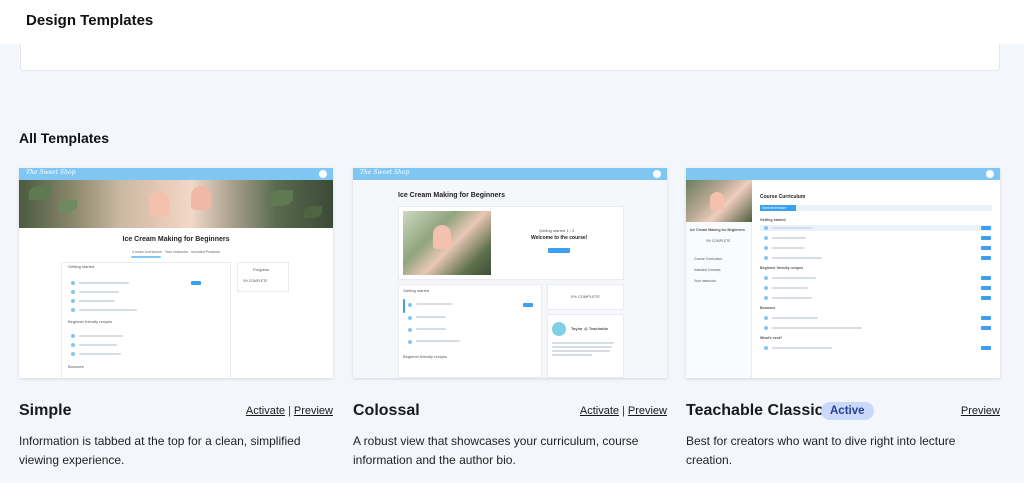  I want to click on author-avatar, so click(559, 329).